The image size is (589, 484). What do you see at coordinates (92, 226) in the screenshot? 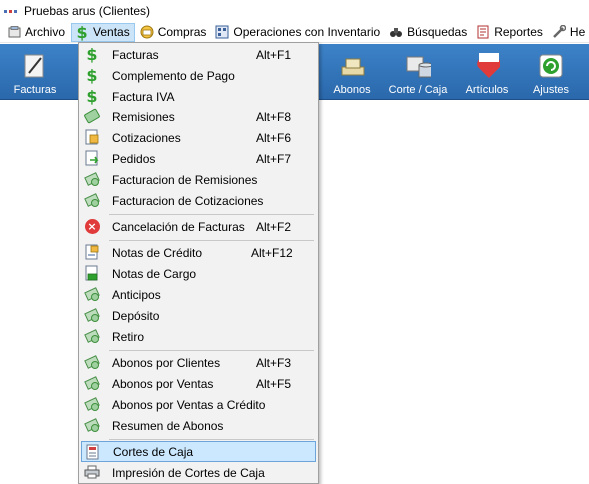
I see `cancel-icon: ×` at bounding box center [92, 226].